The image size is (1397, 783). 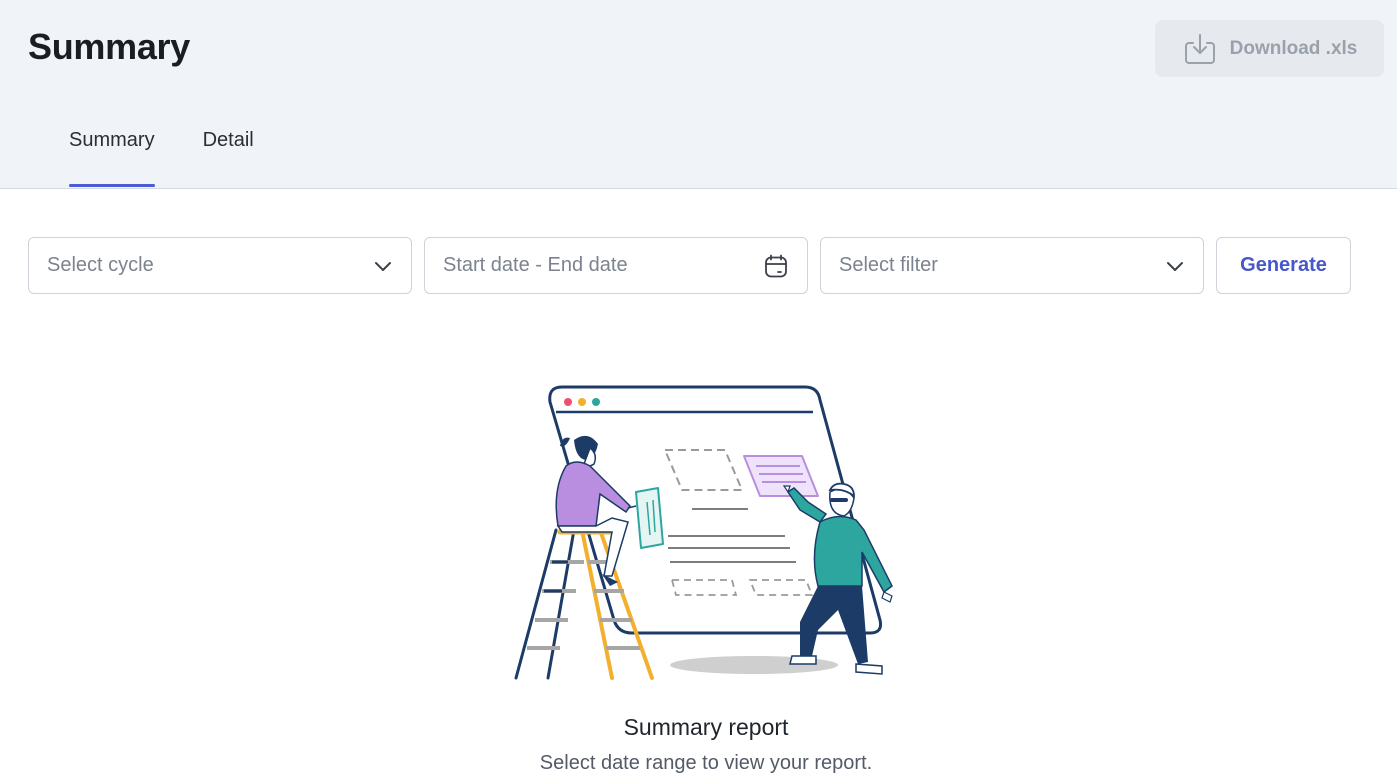 What do you see at coordinates (1293, 48) in the screenshot?
I see `download-label: Download .xls` at bounding box center [1293, 48].